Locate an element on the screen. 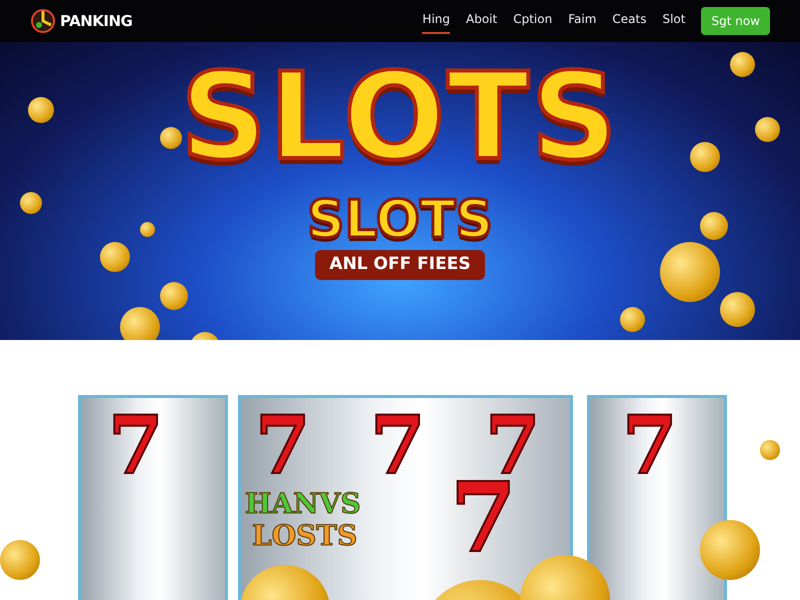  brand-name: PANKING is located at coordinates (96, 21).